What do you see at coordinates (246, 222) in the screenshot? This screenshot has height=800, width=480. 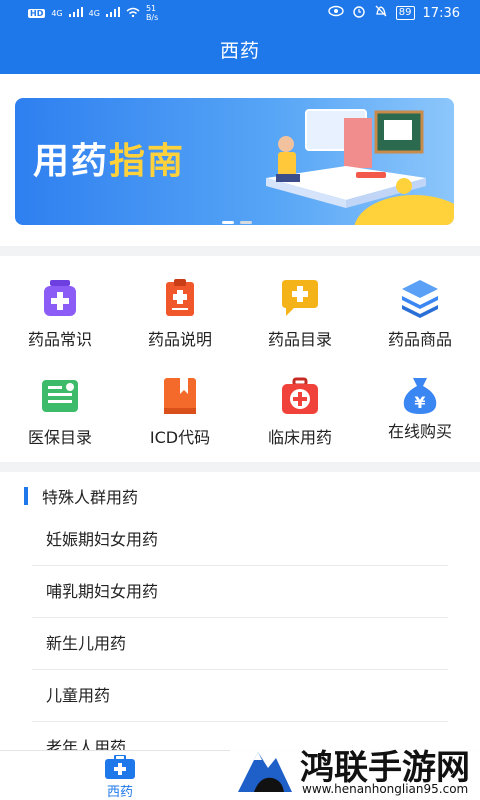 I see `carousel-dot` at bounding box center [246, 222].